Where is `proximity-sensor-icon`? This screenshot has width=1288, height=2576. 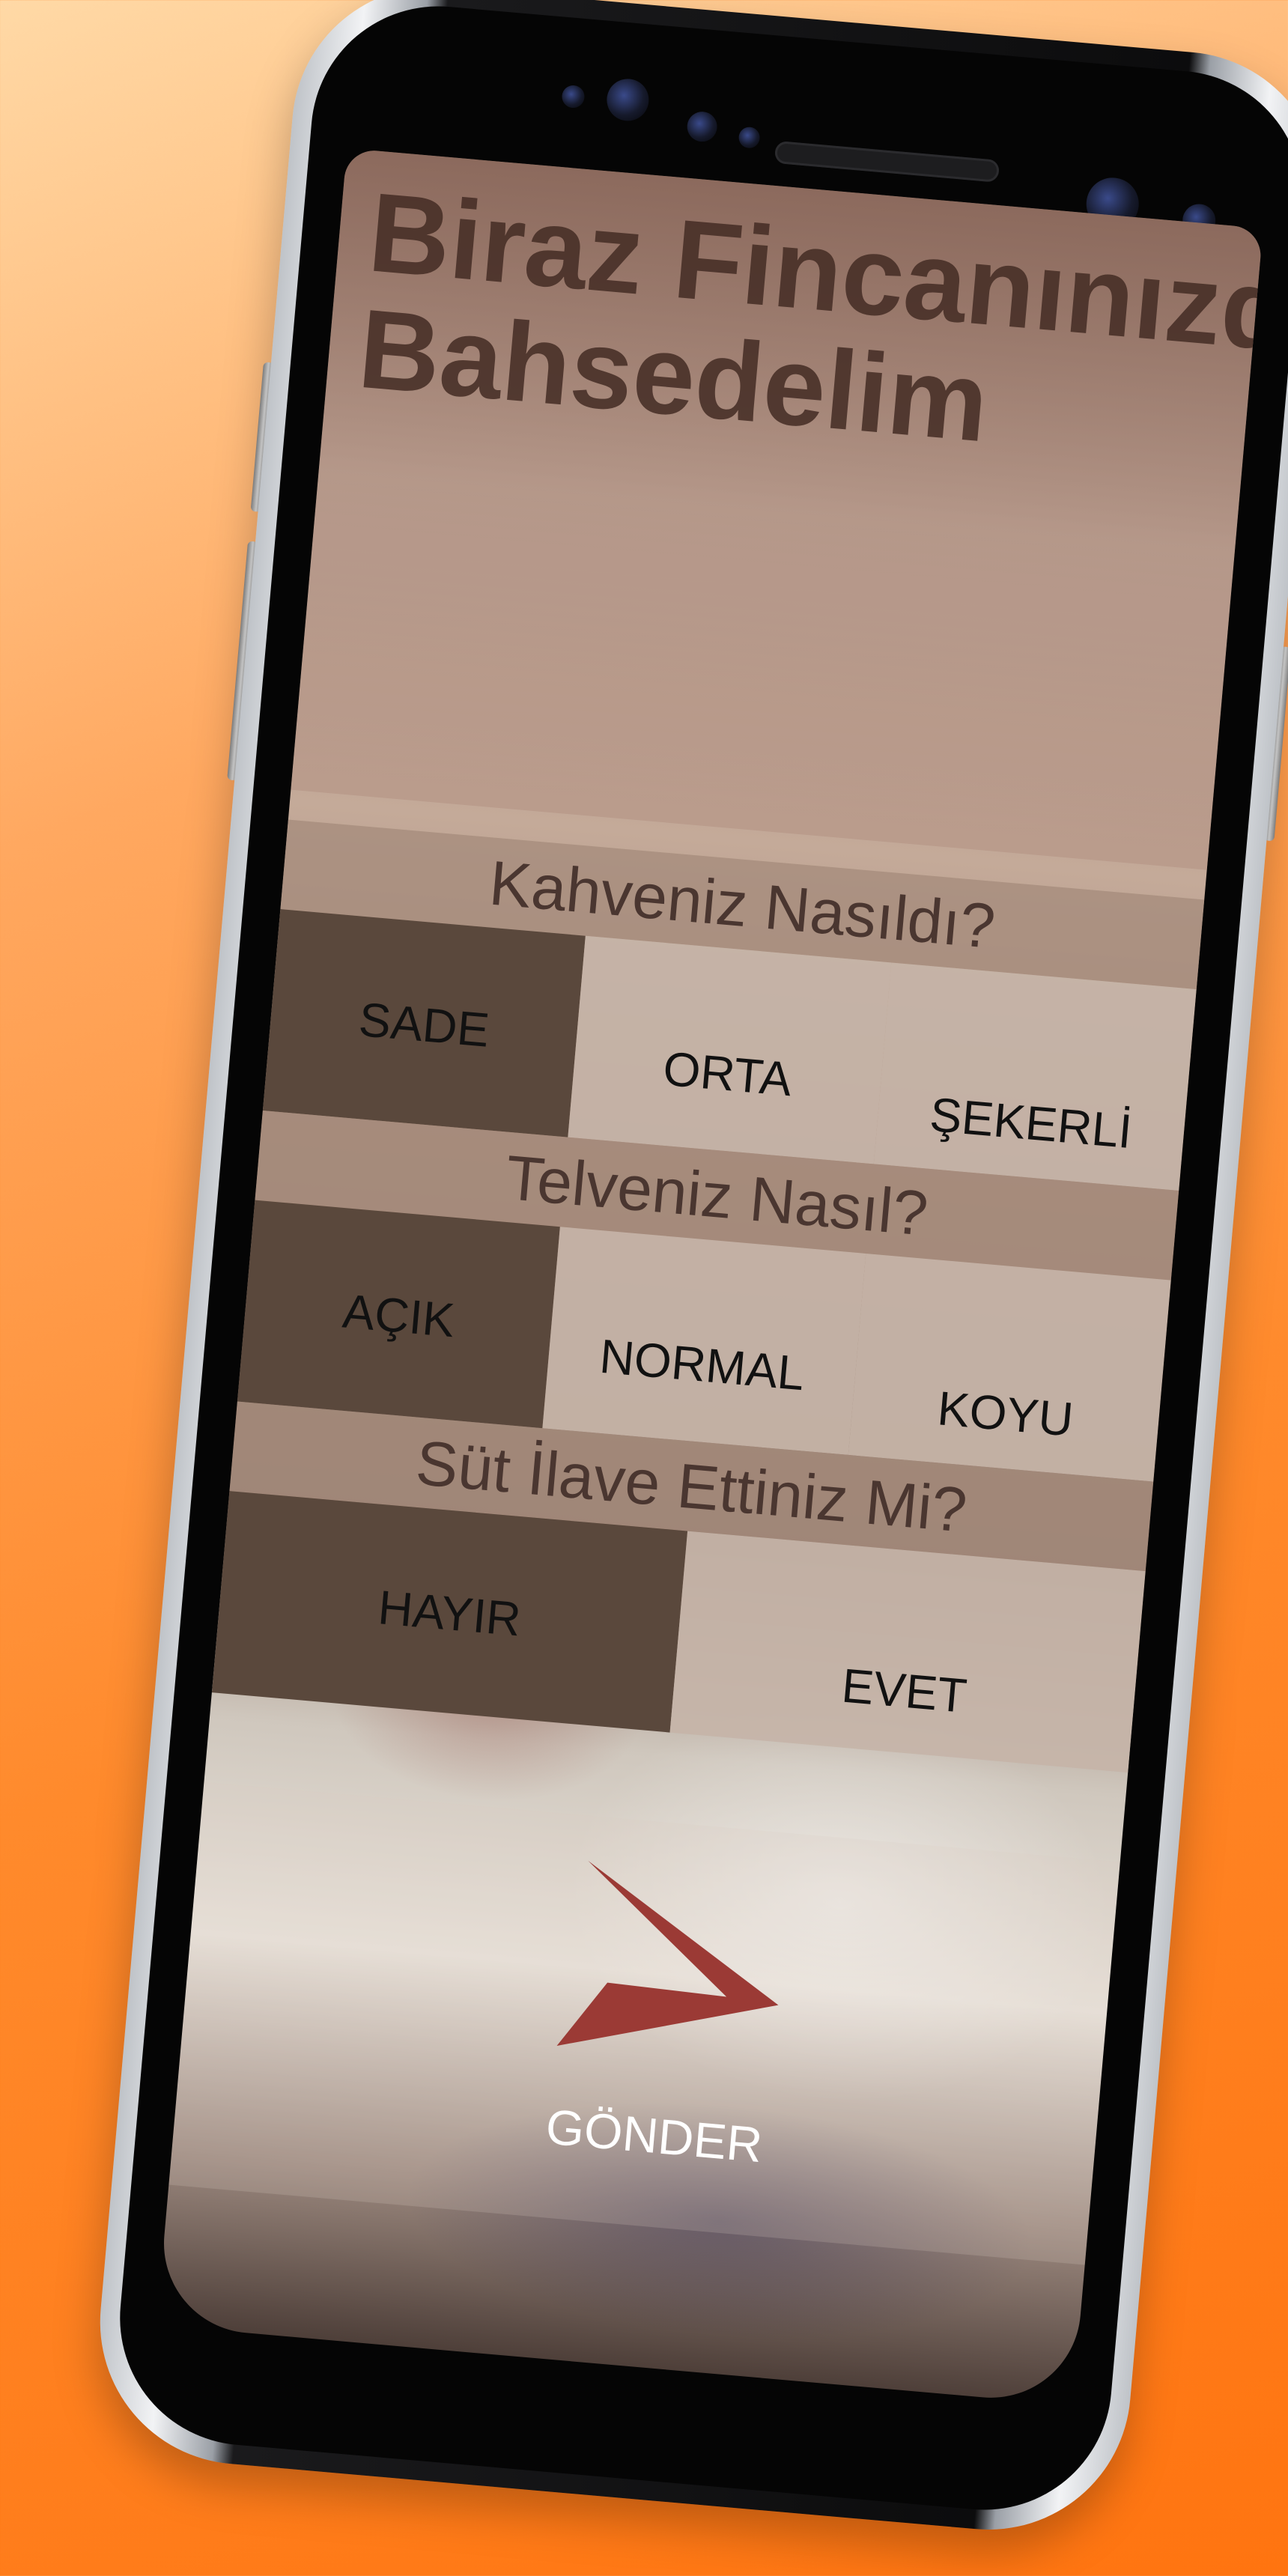
proximity-sensor-icon is located at coordinates (628, 100).